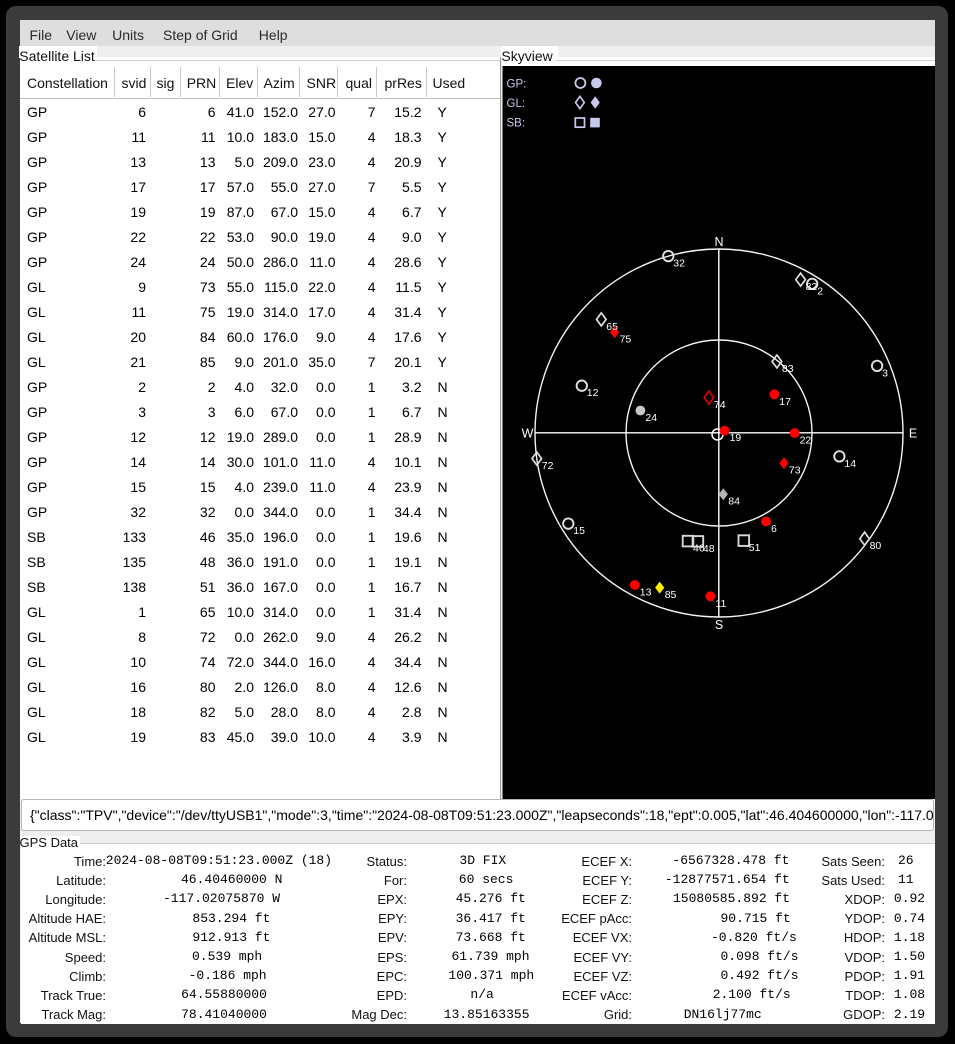  What do you see at coordinates (528, 434) in the screenshot?
I see `svg-text: W` at bounding box center [528, 434].